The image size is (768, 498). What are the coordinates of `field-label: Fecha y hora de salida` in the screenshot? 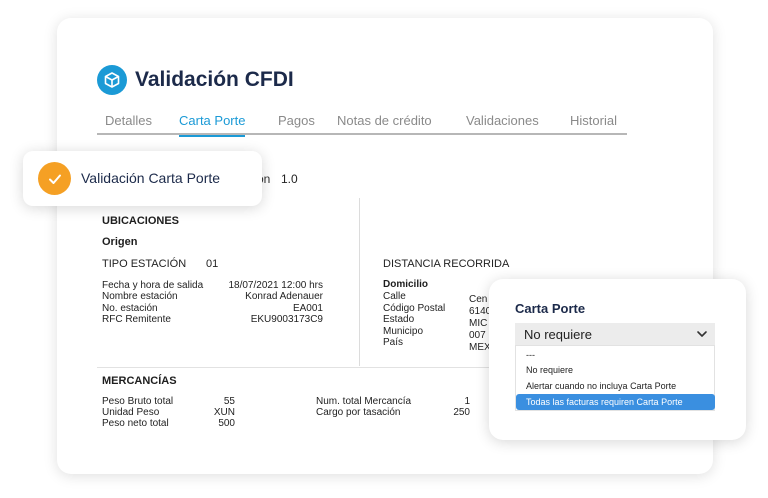 It's located at (153, 285).